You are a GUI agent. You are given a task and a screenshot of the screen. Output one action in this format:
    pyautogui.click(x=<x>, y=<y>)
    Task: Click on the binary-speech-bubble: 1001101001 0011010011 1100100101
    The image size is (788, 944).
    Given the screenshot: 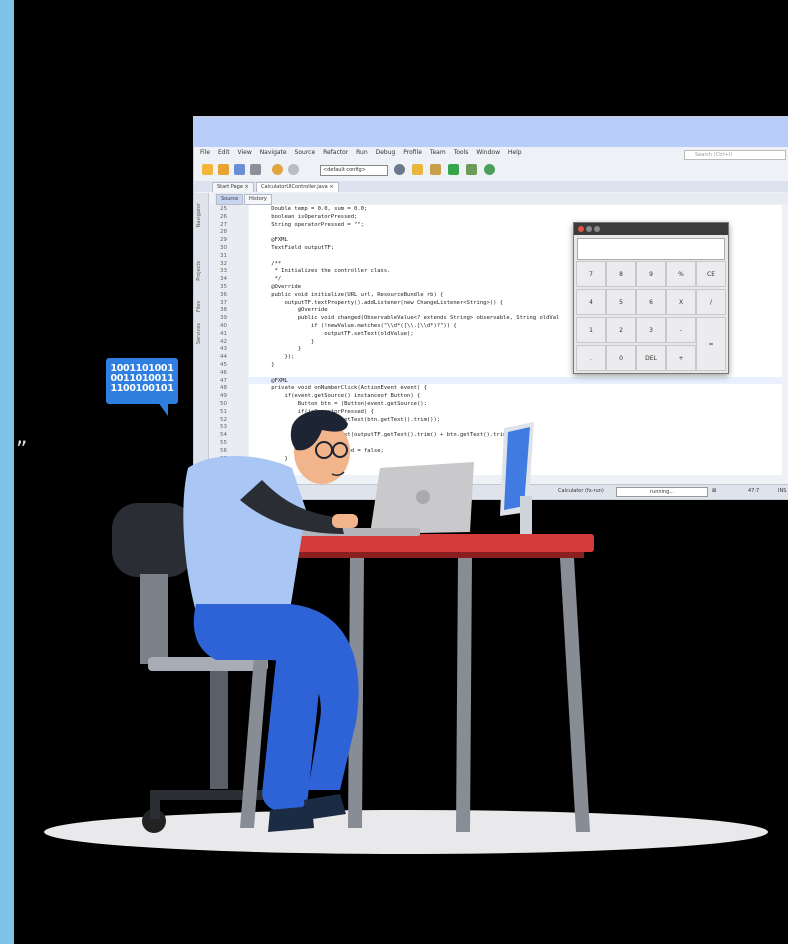 What is the action you would take?
    pyautogui.click(x=142, y=381)
    